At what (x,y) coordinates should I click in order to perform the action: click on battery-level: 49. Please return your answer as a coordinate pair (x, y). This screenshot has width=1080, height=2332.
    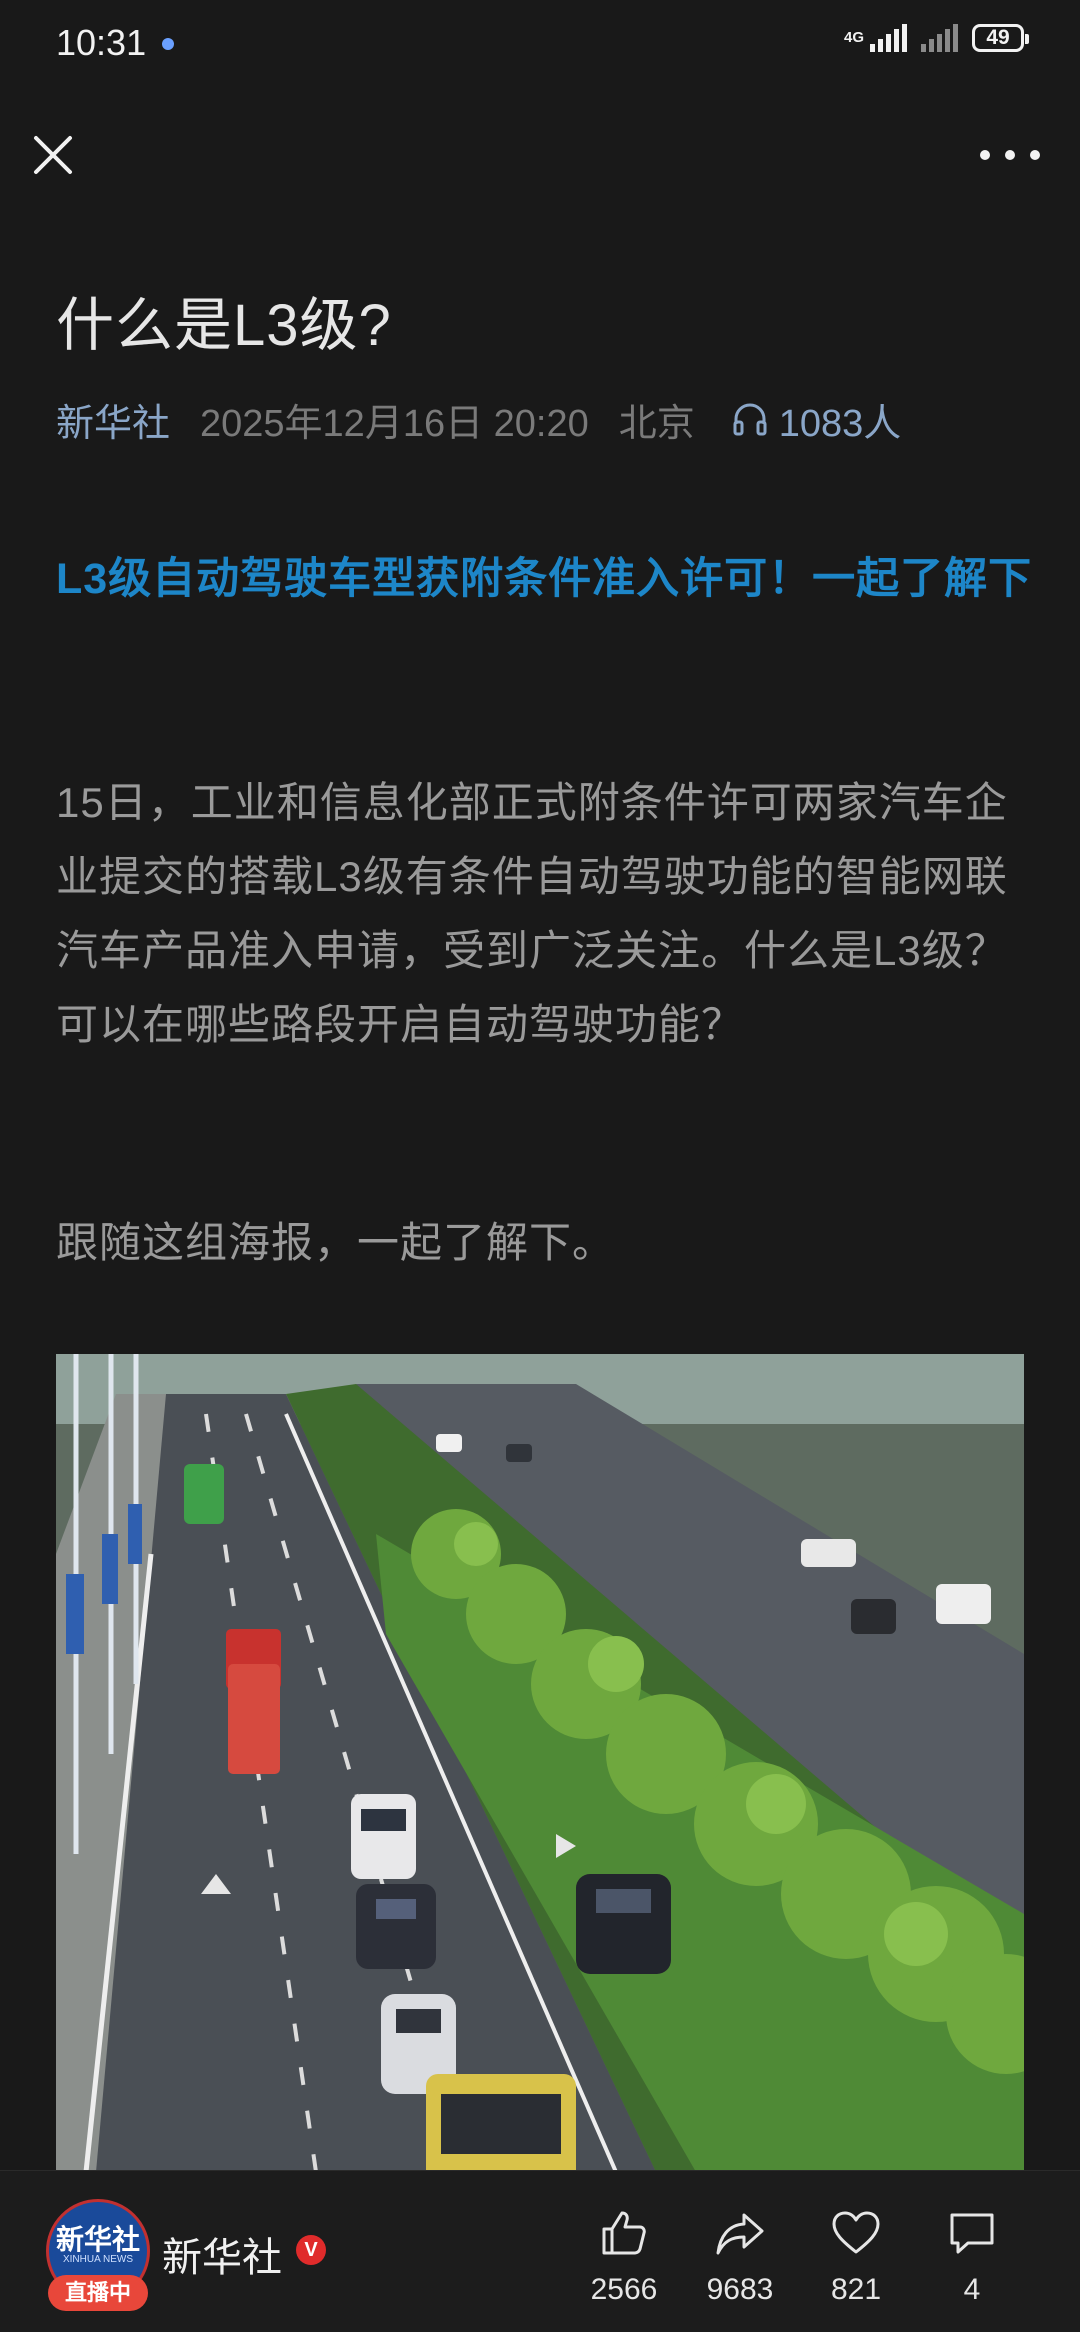
    Looking at the image, I should click on (998, 37).